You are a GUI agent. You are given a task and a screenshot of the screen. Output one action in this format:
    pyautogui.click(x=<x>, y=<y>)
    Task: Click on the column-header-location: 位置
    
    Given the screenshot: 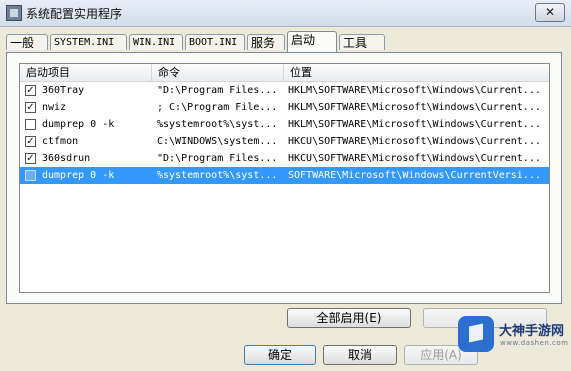 What is the action you would take?
    pyautogui.click(x=416, y=72)
    